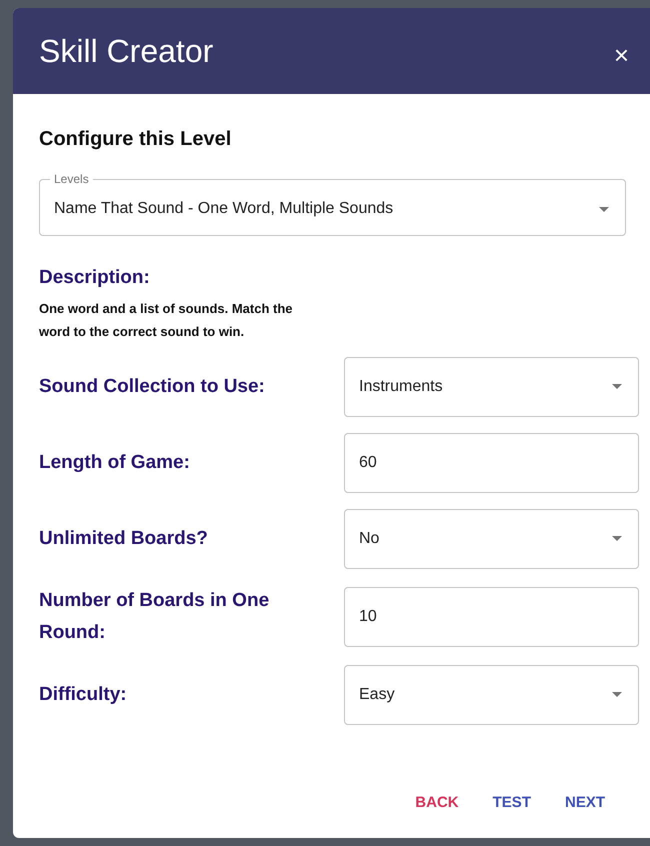  Describe the element at coordinates (491, 694) in the screenshot. I see `dropdown: Easy` at that location.